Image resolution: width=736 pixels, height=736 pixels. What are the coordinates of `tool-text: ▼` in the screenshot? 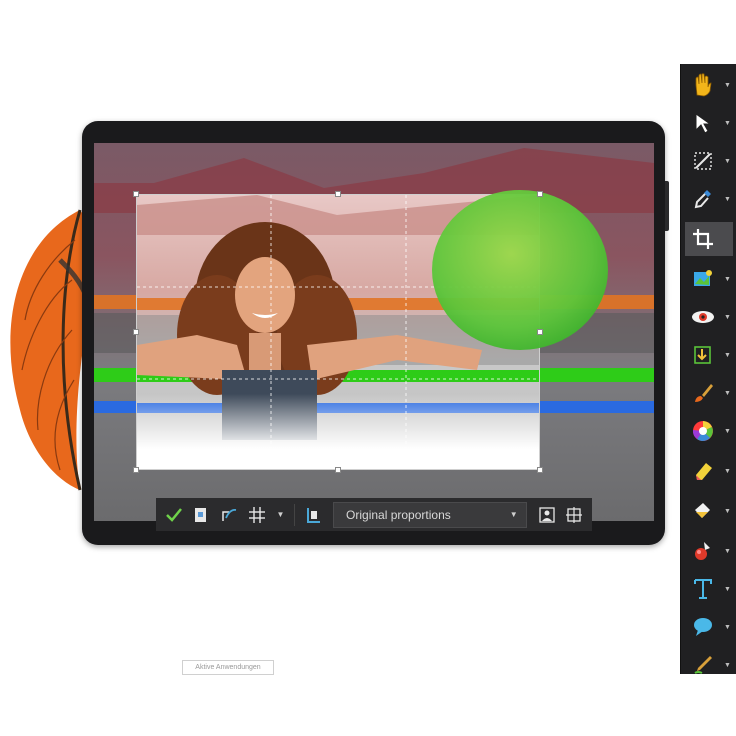 It's located at (709, 589).